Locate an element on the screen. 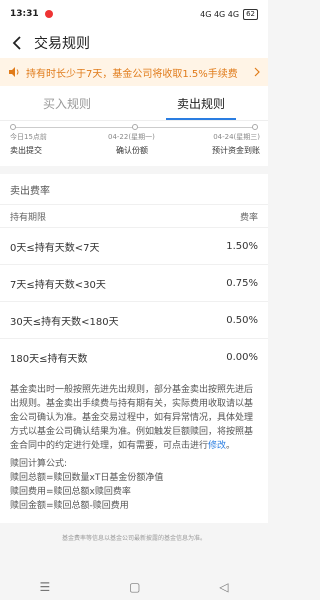 The height and width of the screenshot is (600, 320). system-nav-bar: ☰ ▢ ◁ is located at coordinates (134, 587).